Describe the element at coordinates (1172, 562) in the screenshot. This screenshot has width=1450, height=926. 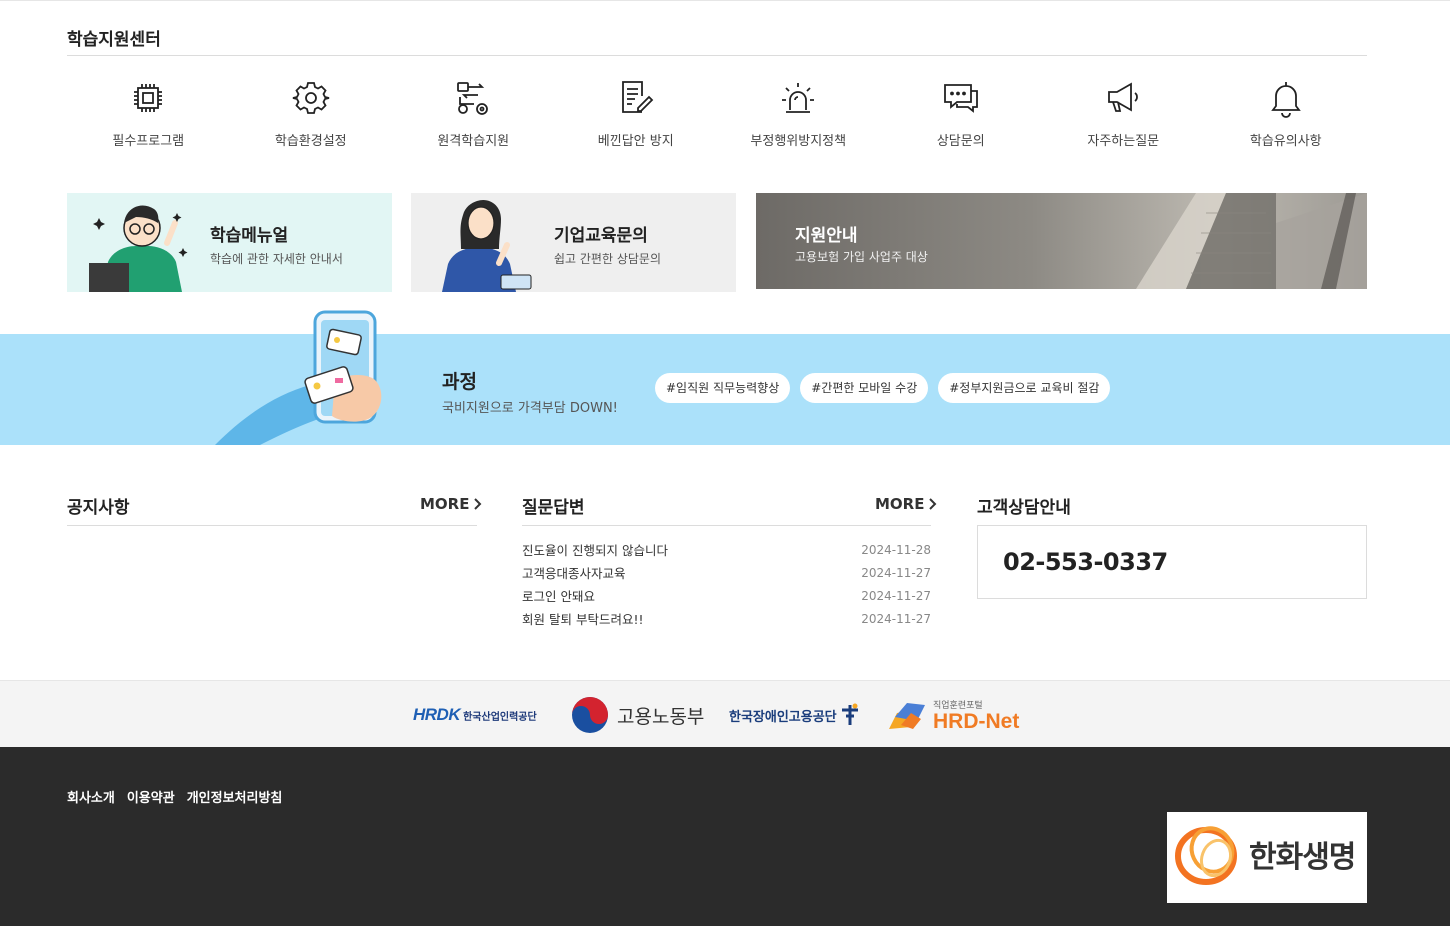
I see `contact-box: 02-553-0337` at that location.